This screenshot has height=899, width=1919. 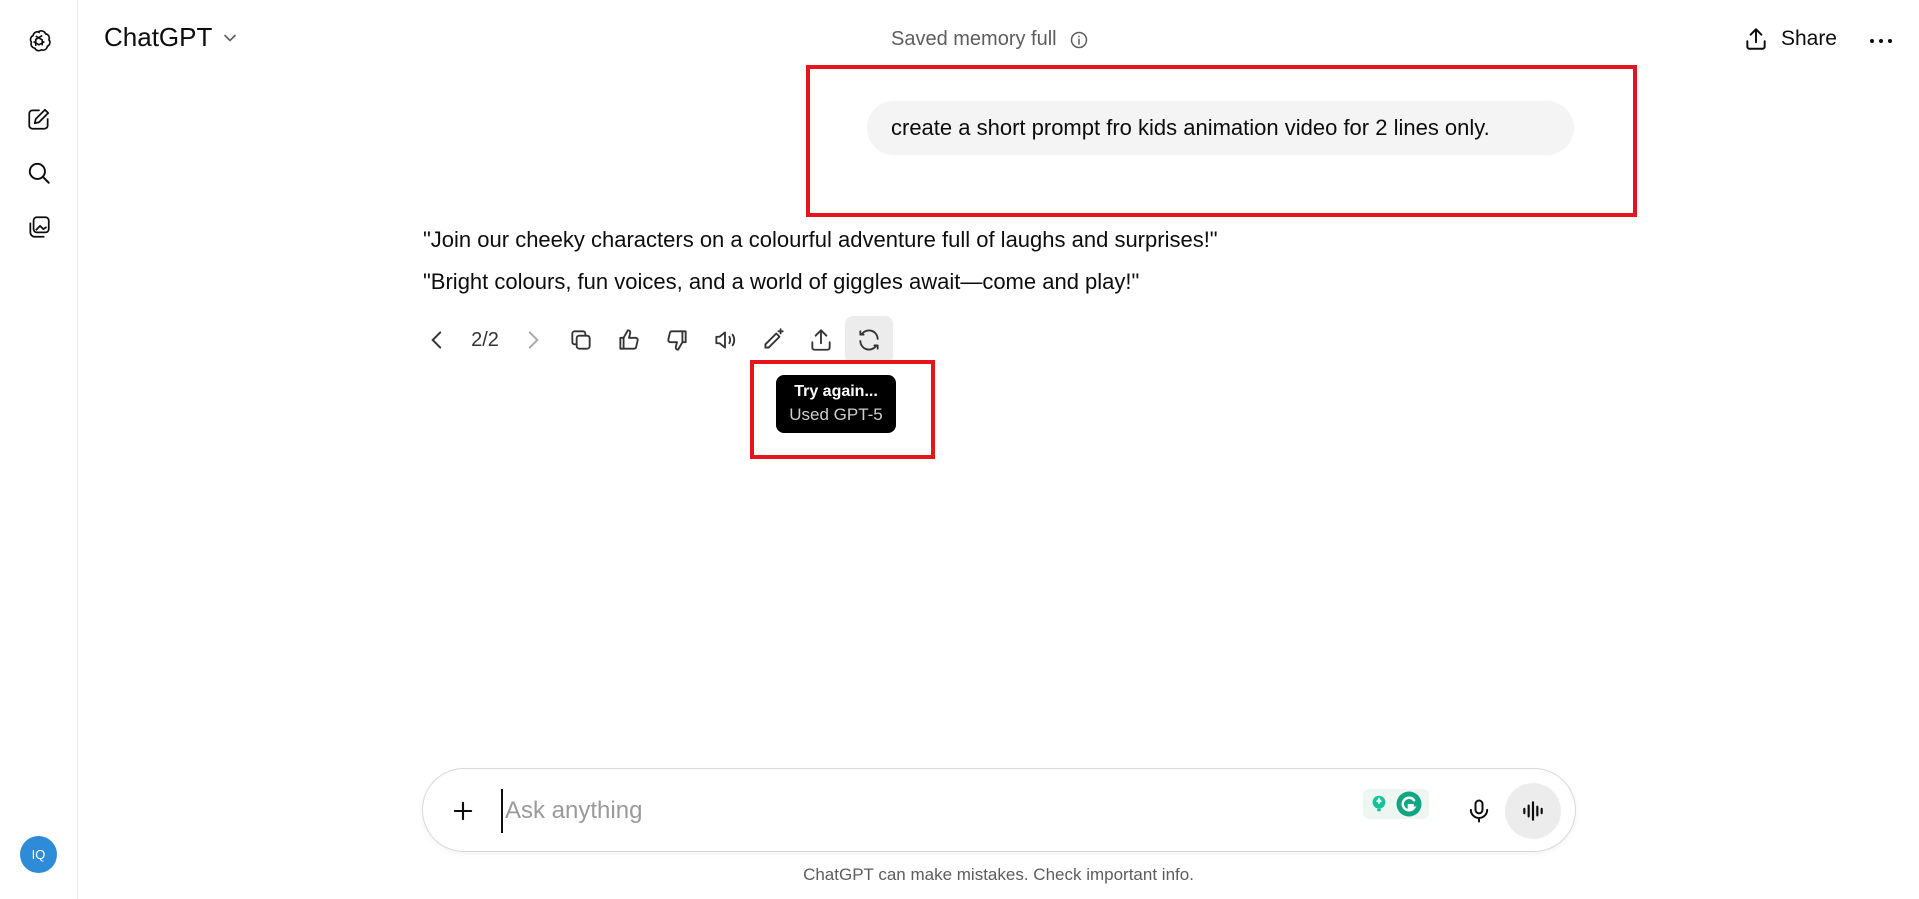 I want to click on voice-mode-icon, so click(x=1533, y=811).